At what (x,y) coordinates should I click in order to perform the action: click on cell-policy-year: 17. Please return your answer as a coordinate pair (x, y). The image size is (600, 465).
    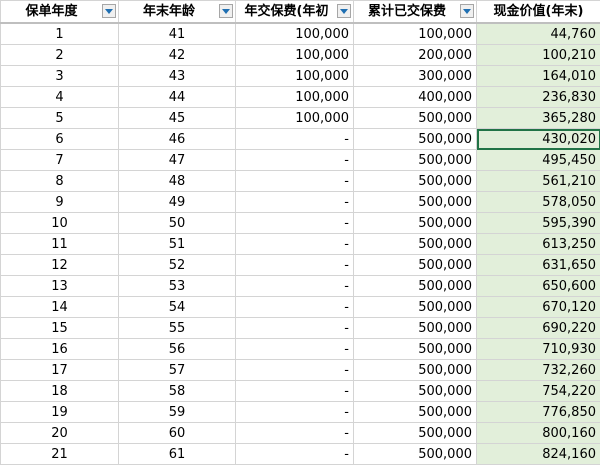
    Looking at the image, I should click on (60, 370).